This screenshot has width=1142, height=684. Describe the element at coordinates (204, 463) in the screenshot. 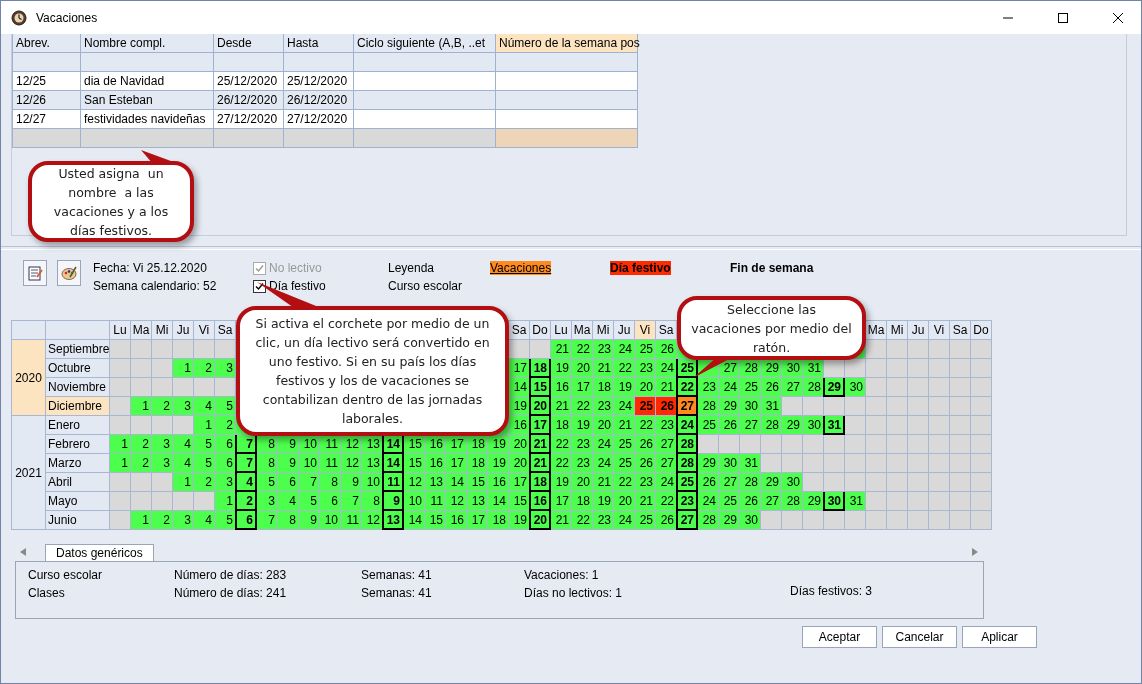

I see `day-cell: 5` at that location.